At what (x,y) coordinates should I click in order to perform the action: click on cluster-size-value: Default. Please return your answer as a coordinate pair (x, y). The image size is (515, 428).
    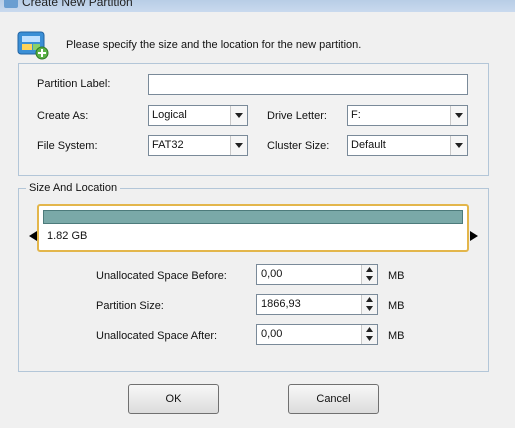
    Looking at the image, I should click on (368, 145).